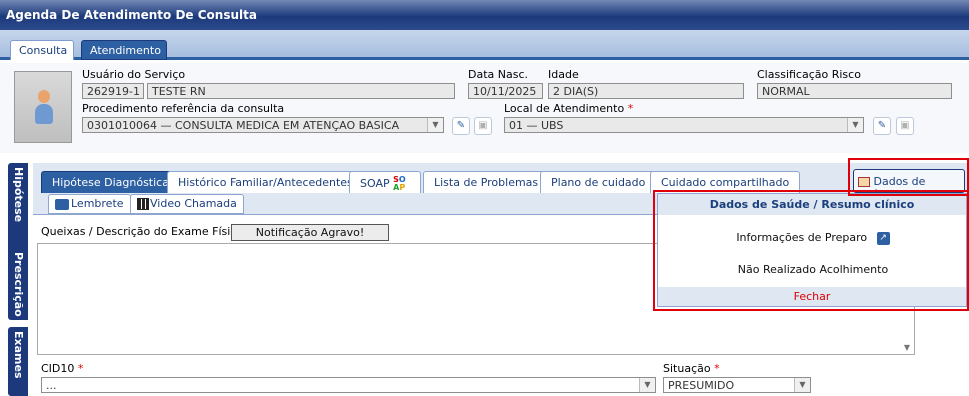 The image size is (969, 396). Describe the element at coordinates (907, 347) in the screenshot. I see `scroll-down-icon: ▼` at that location.